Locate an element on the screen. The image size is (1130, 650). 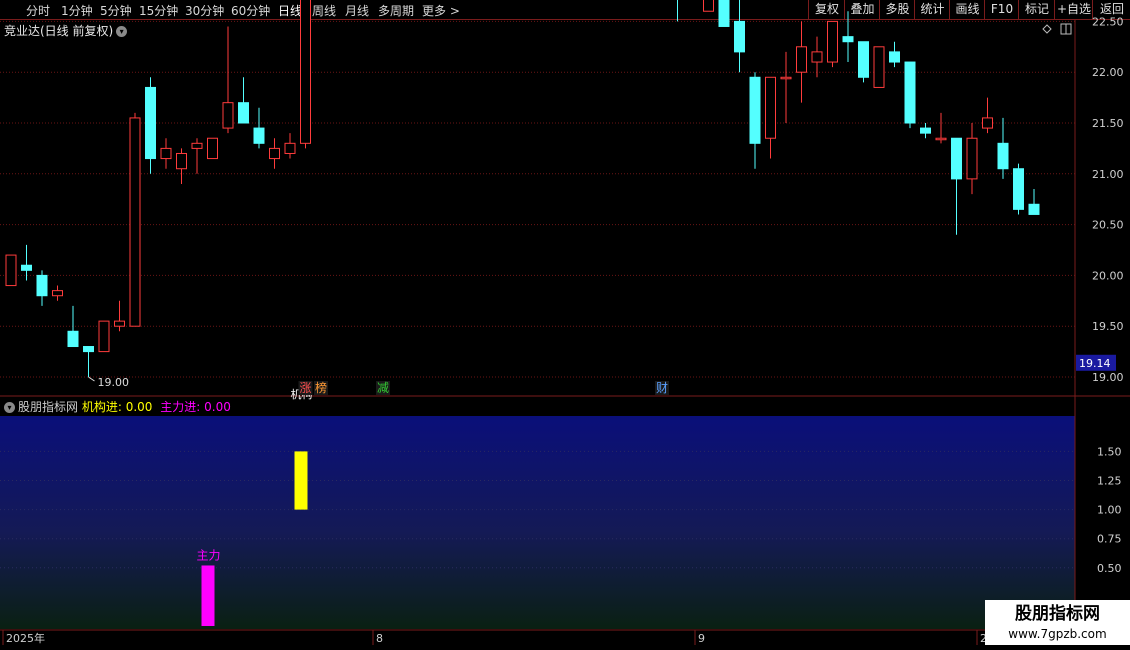
indicator-y-tick-label: 1.00 is located at coordinates (1109, 510).